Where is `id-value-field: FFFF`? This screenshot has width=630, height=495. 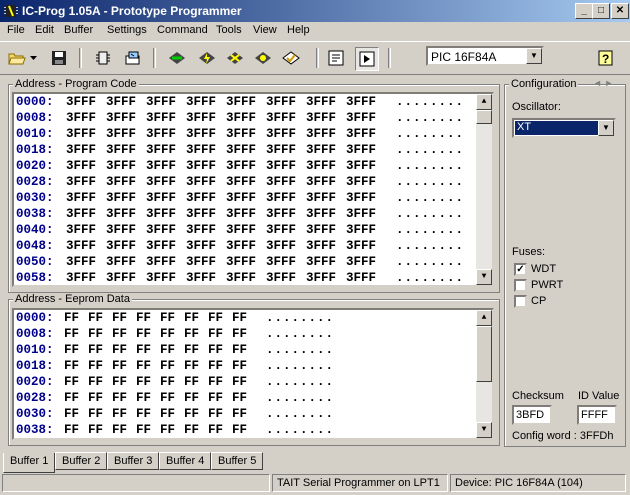 id-value-field: FFFF is located at coordinates (597, 415).